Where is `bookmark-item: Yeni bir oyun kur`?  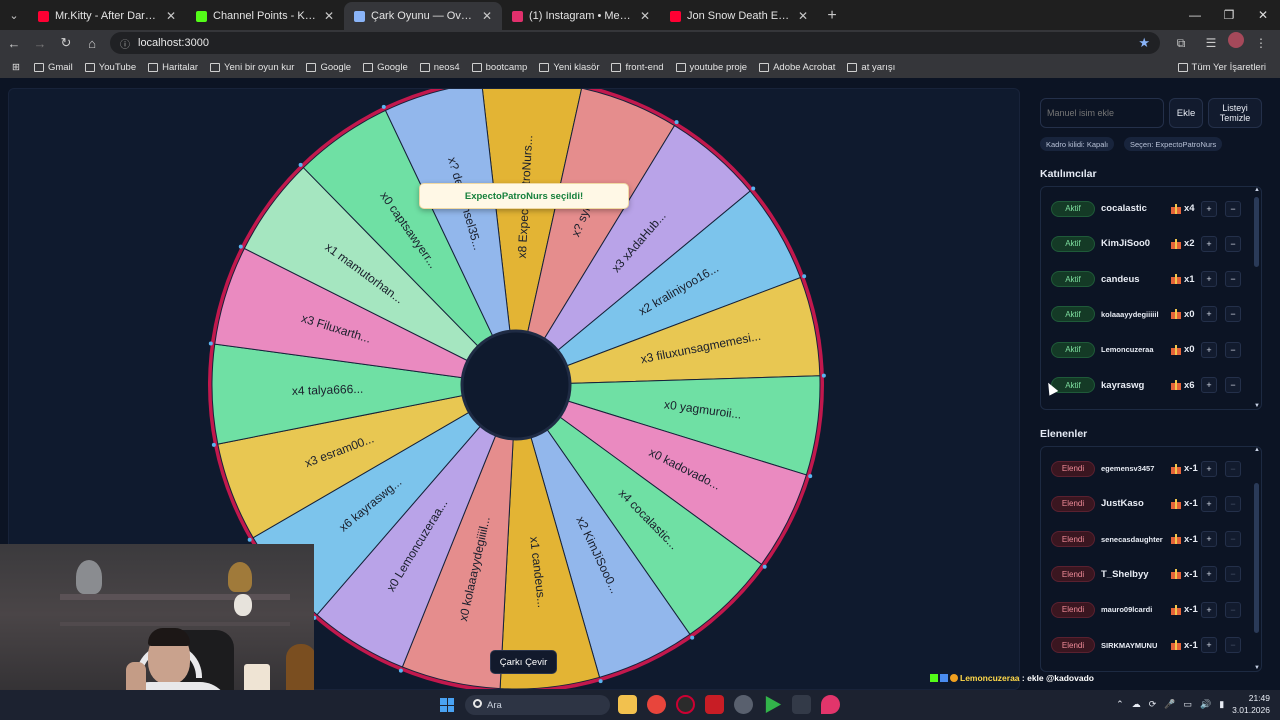 bookmark-item: Yeni bir oyun kur is located at coordinates (252, 67).